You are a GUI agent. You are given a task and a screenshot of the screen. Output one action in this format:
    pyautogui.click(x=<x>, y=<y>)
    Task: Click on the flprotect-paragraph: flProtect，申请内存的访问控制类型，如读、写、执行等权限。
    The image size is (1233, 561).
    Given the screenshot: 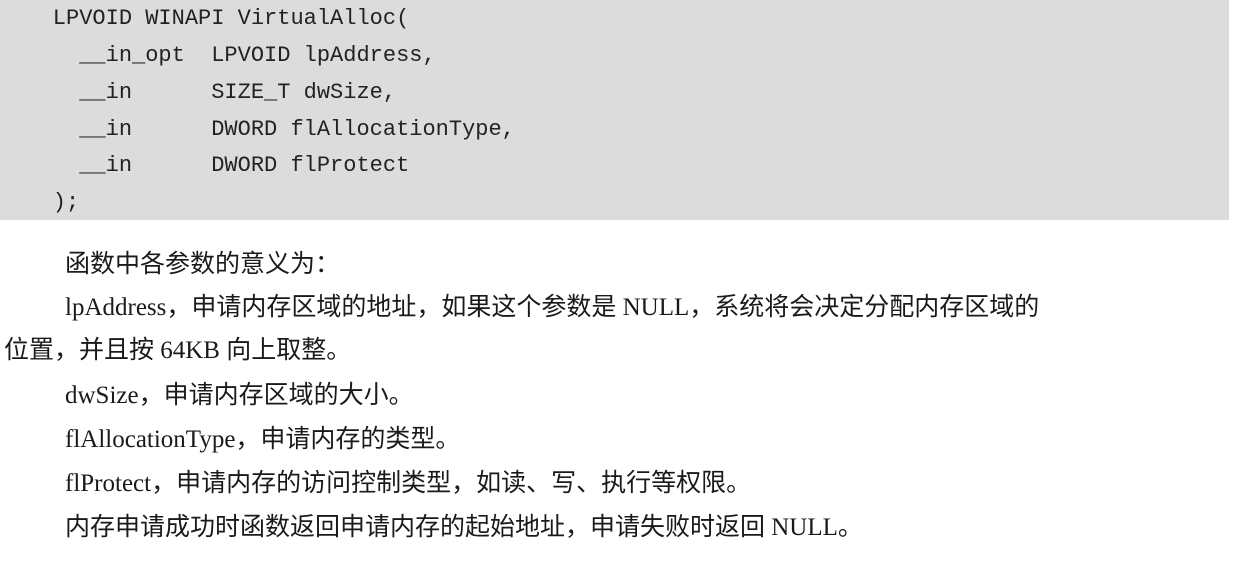 What is the action you would take?
    pyautogui.click(x=408, y=483)
    